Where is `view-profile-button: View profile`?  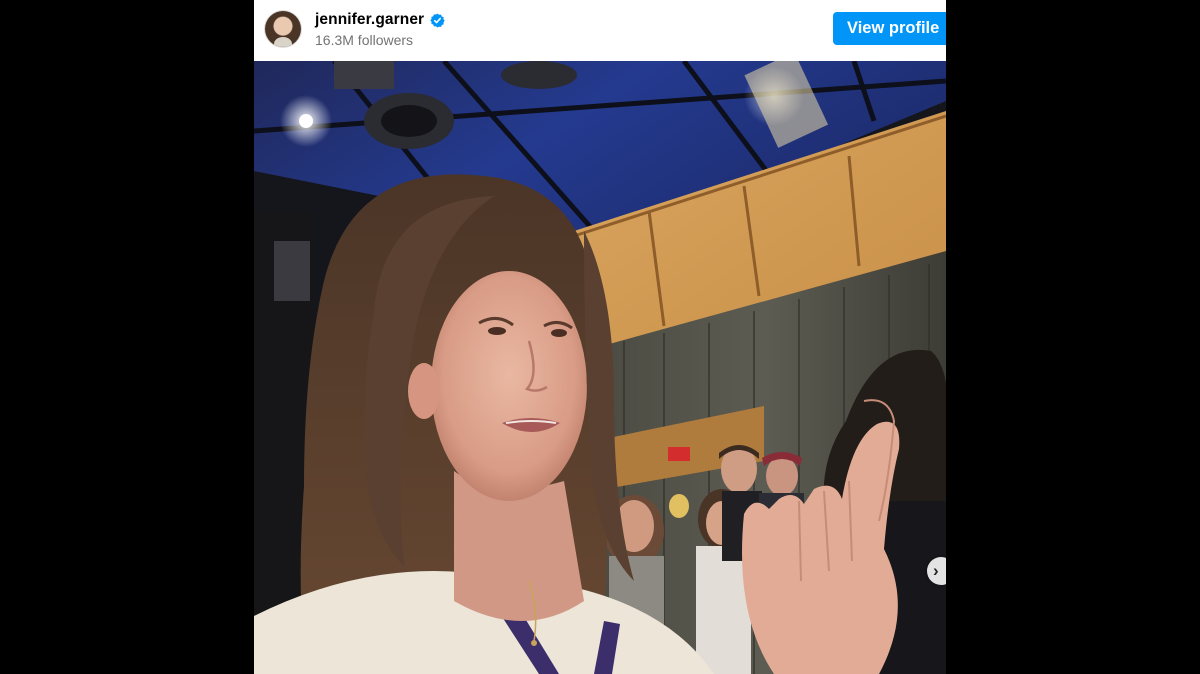
view-profile-button: View profile is located at coordinates (889, 28).